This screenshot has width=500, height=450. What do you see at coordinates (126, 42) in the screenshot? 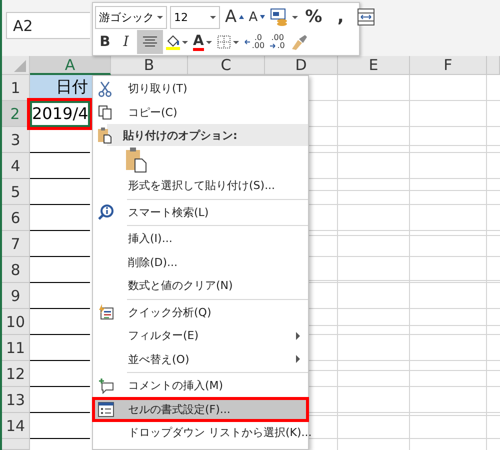
I see `italic-button: I` at bounding box center [126, 42].